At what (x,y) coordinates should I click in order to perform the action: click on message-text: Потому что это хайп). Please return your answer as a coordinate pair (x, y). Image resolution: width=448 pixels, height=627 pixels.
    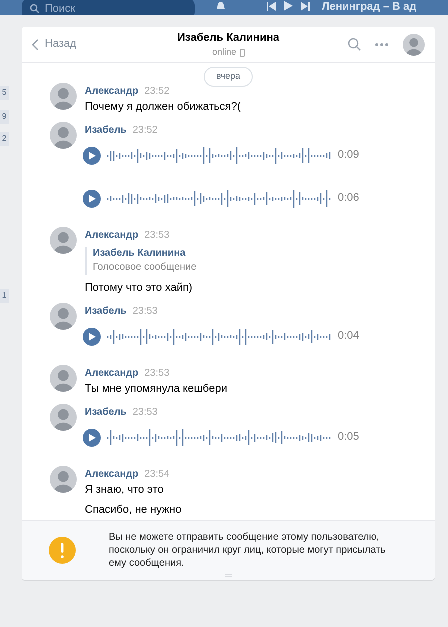
    Looking at the image, I should click on (139, 288).